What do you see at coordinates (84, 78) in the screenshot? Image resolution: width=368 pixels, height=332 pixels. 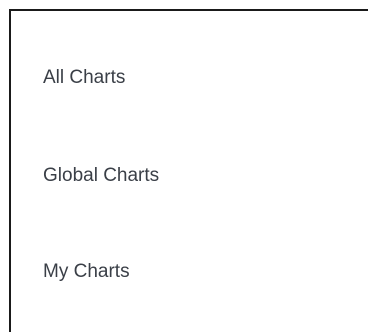 I see `menu-item-all-charts: All Charts` at bounding box center [84, 78].